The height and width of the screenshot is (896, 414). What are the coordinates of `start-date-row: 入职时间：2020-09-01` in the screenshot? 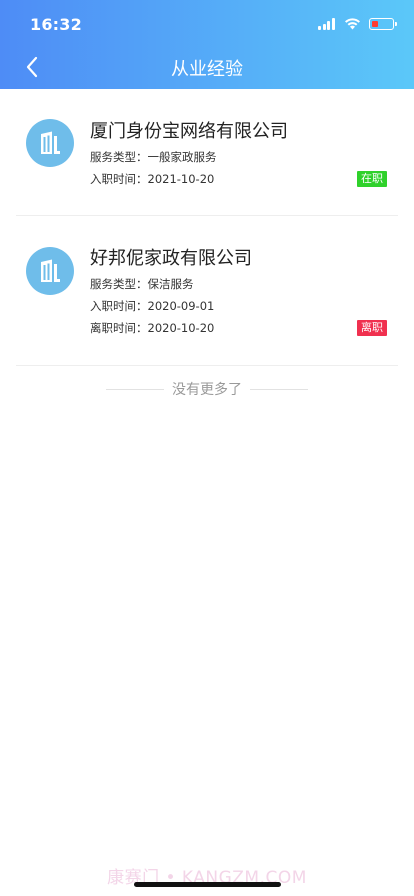 It's located at (152, 306).